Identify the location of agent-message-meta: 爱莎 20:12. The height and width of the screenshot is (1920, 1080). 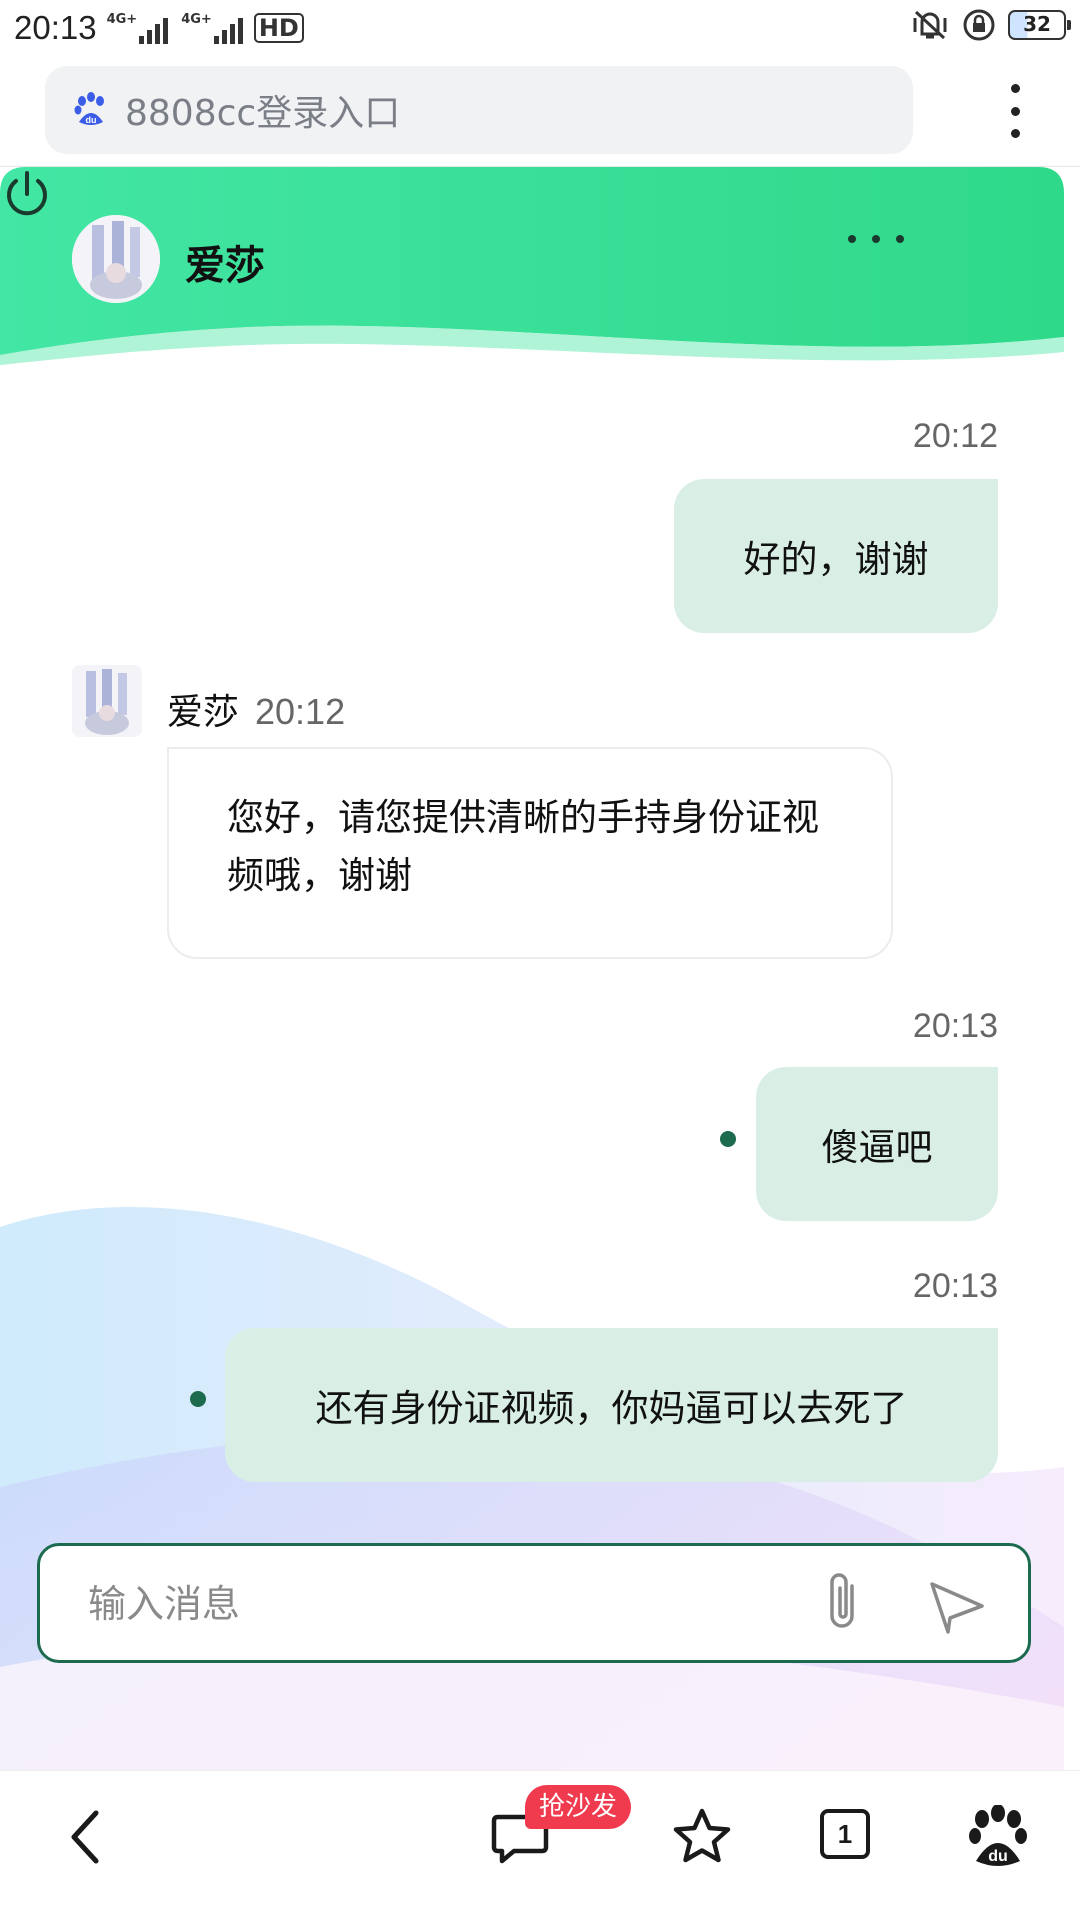
(256, 709).